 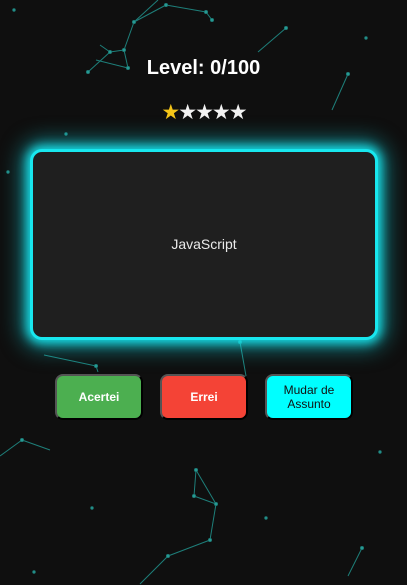 I want to click on star-filled-icon: ★, so click(x=170, y=113).